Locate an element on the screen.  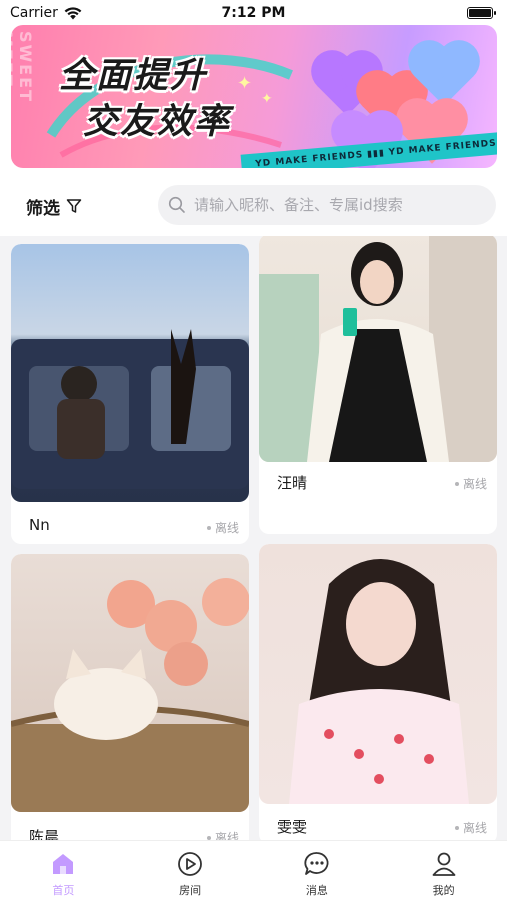
status-bar: Carrier 7:12 PM is located at coordinates (253, 13).